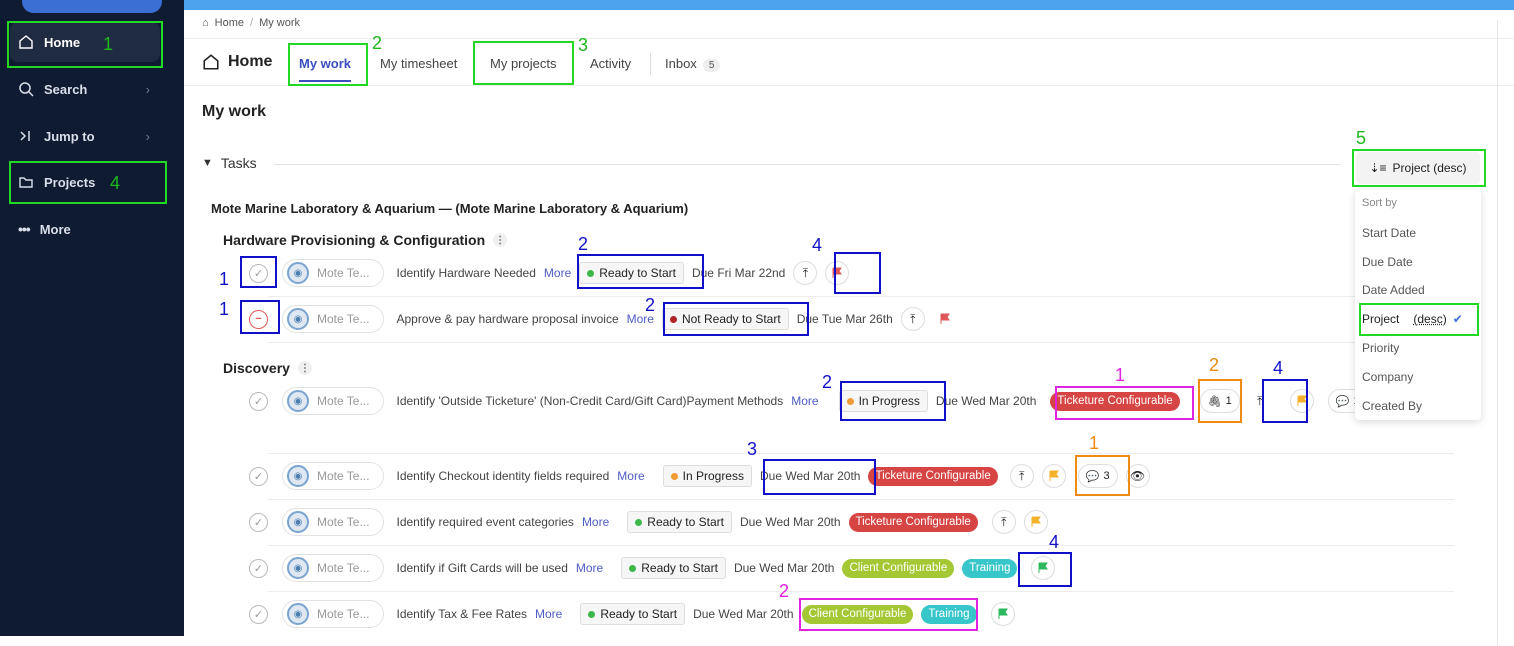  I want to click on sort-option-start-date: Start Date, so click(1389, 233).